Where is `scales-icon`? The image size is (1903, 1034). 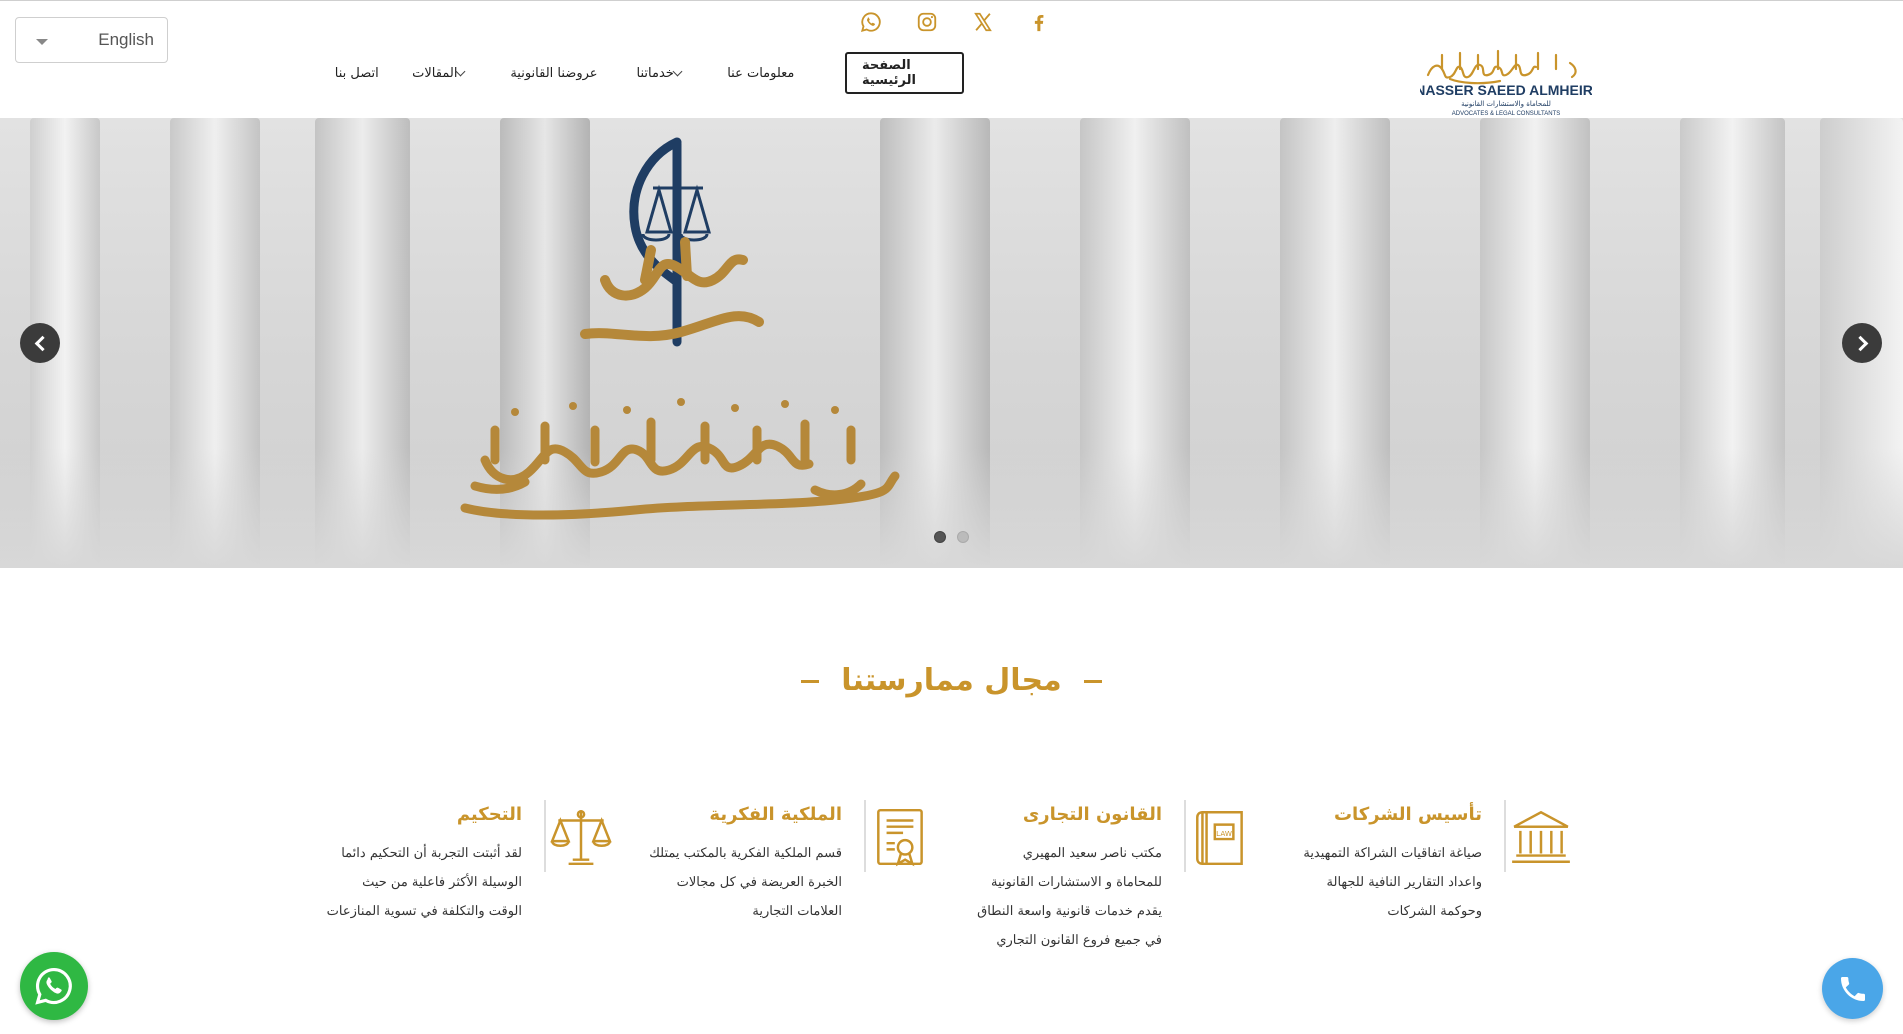
scales-icon is located at coordinates (581, 837).